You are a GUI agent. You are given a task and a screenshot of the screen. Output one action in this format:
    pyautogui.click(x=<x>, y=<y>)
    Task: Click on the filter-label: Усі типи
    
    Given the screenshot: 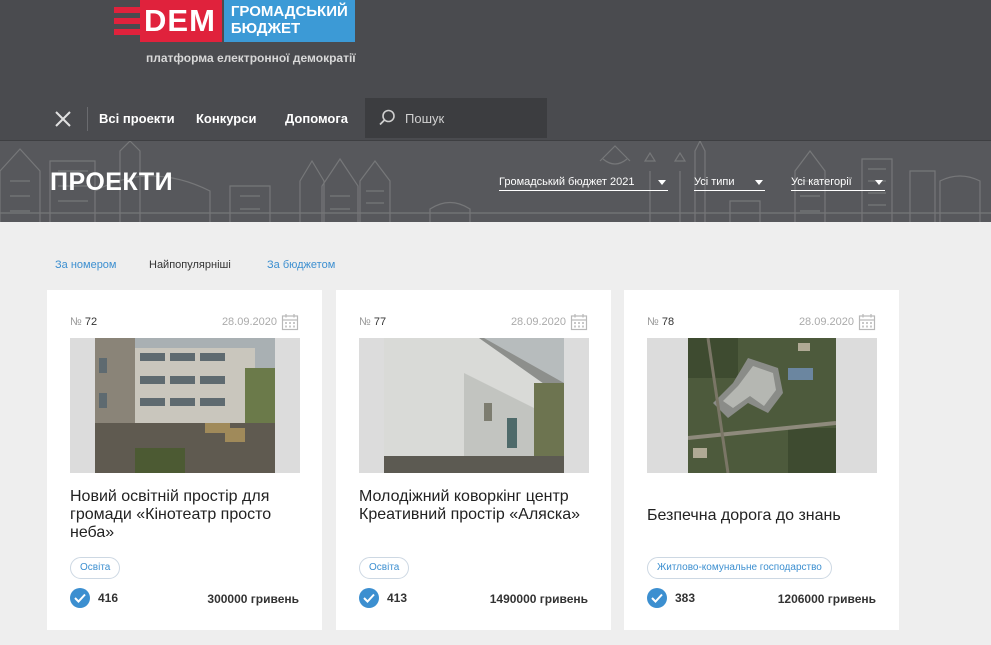 What is the action you would take?
    pyautogui.click(x=714, y=182)
    